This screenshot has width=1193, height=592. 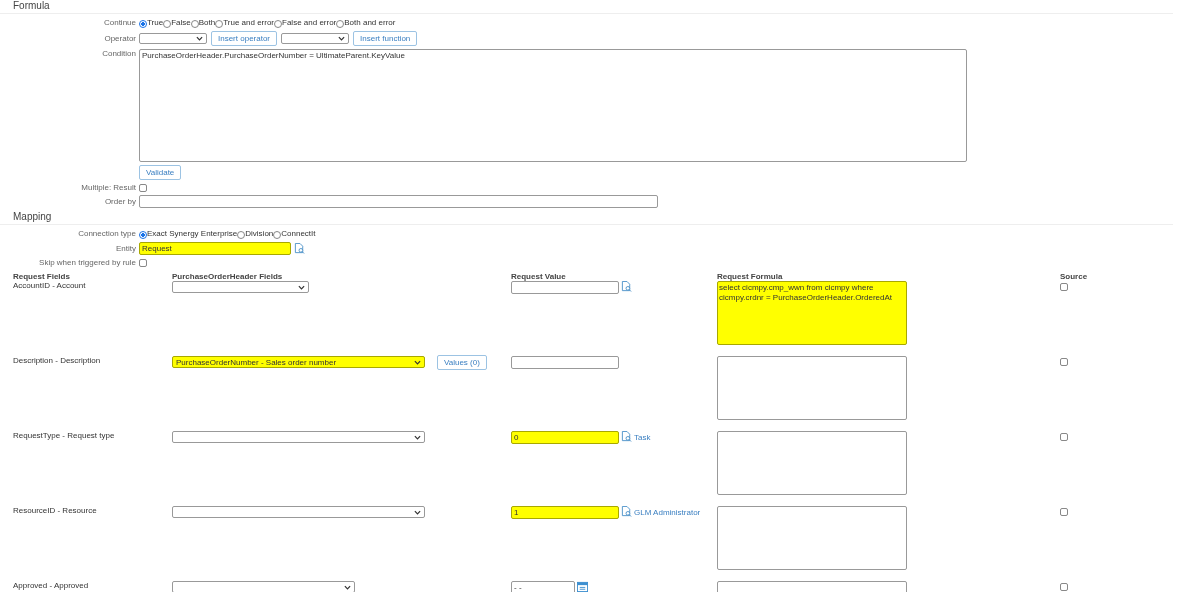 What do you see at coordinates (119, 22) in the screenshot?
I see `field-label: Continue` at bounding box center [119, 22].